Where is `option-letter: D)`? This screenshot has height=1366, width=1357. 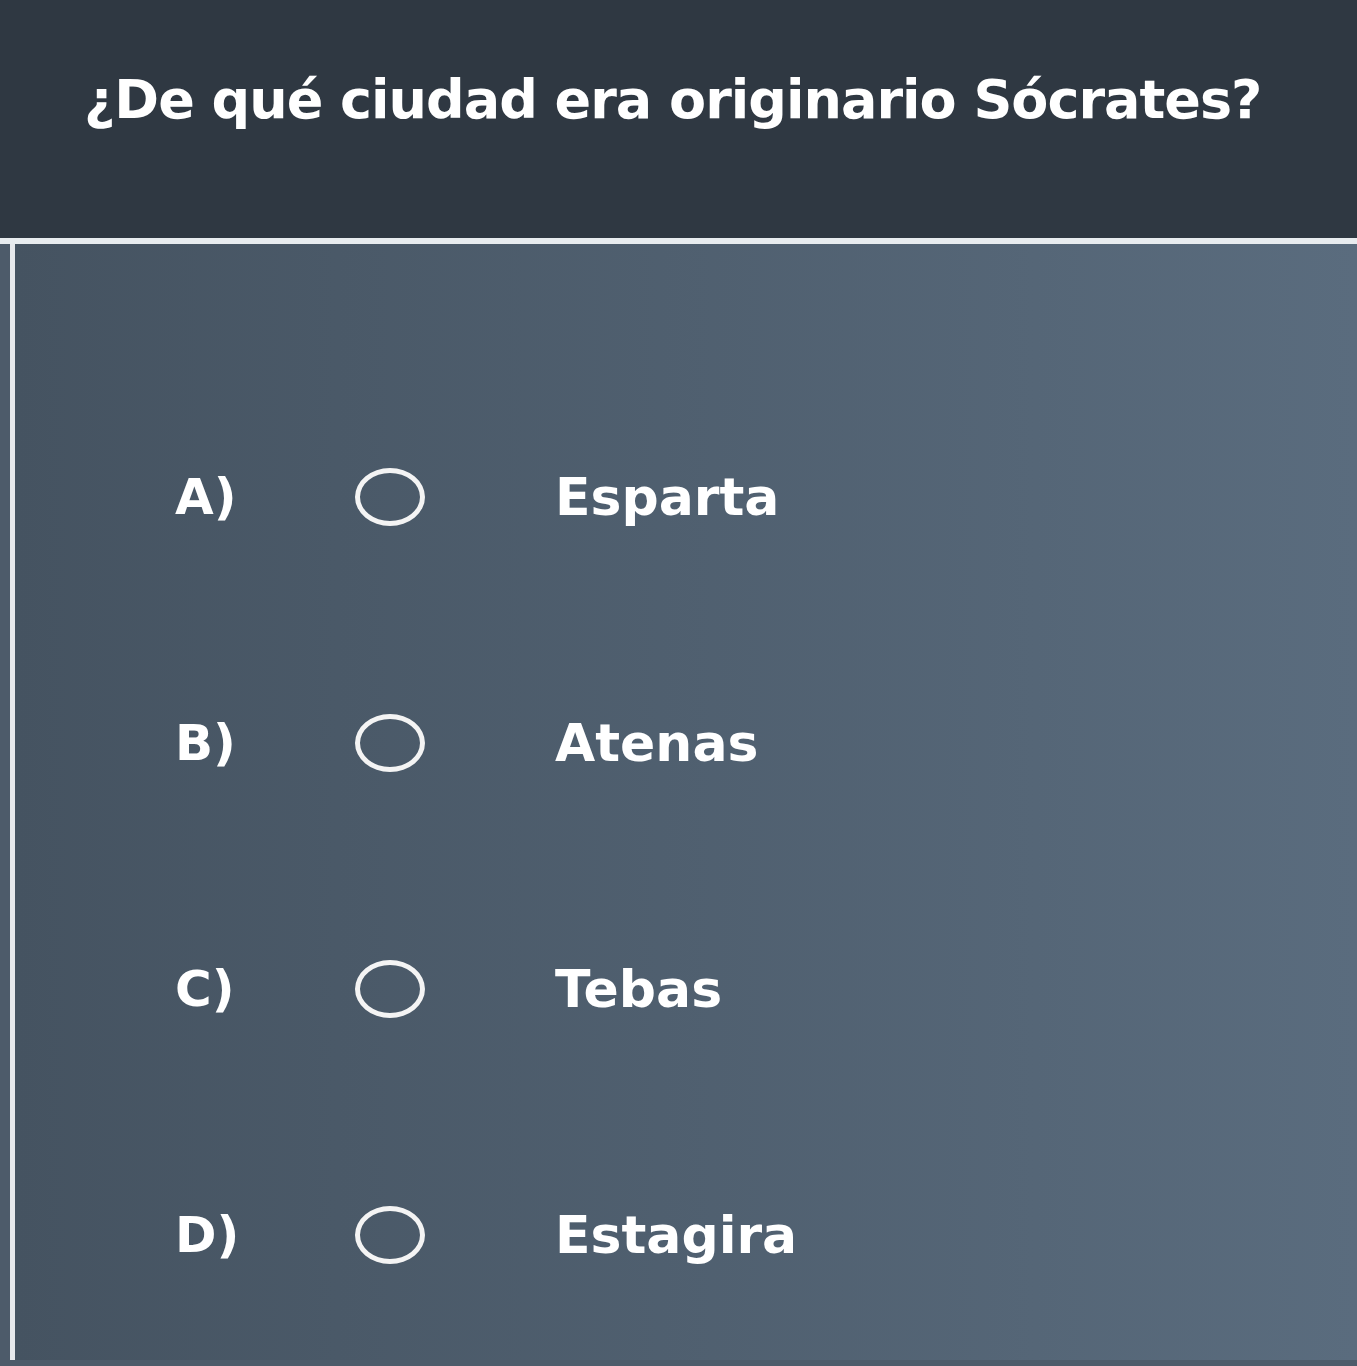 option-letter: D) is located at coordinates (207, 1235).